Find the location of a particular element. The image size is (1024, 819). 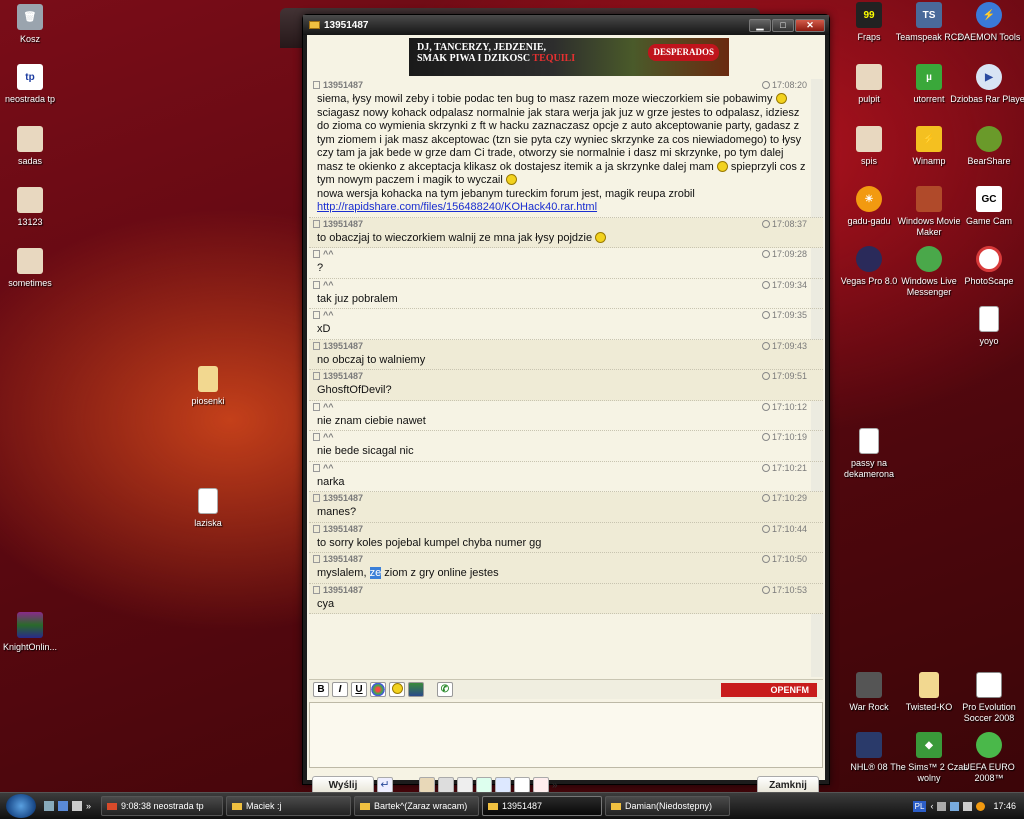

desktop-icon-gamecam: GC Game Cam is located at coordinates (986, 206).